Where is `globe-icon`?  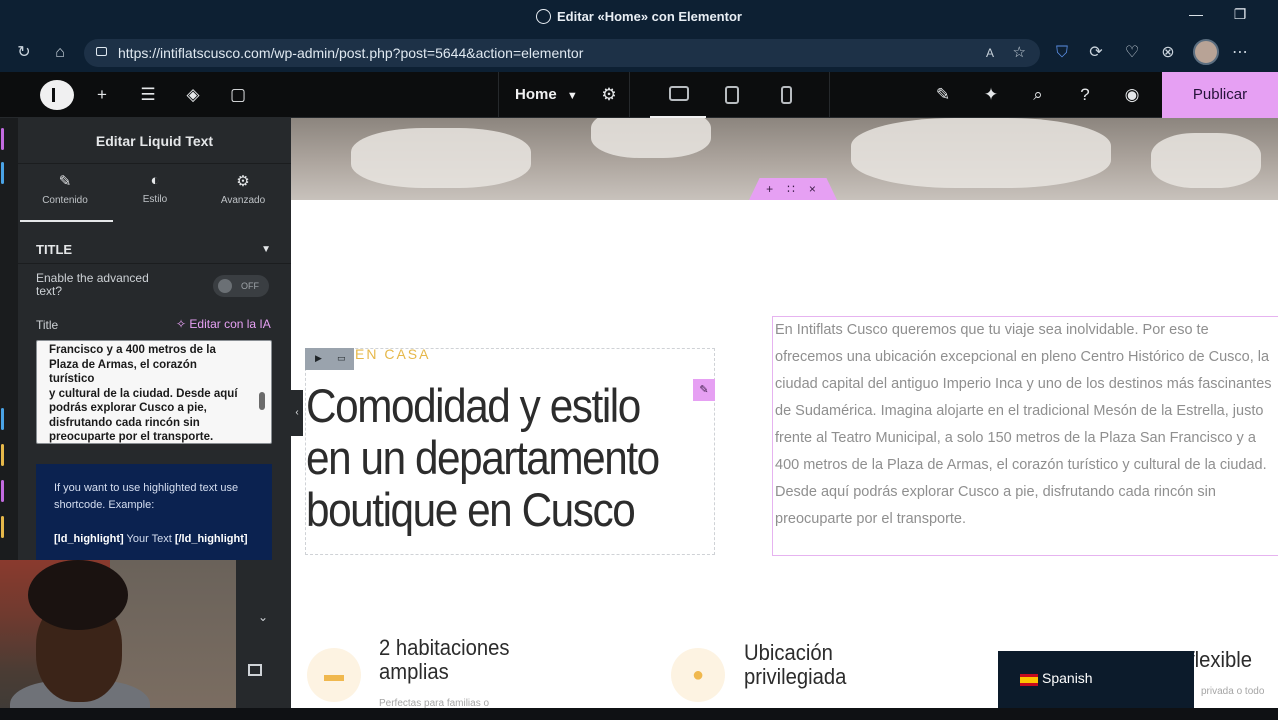 globe-icon is located at coordinates (544, 16).